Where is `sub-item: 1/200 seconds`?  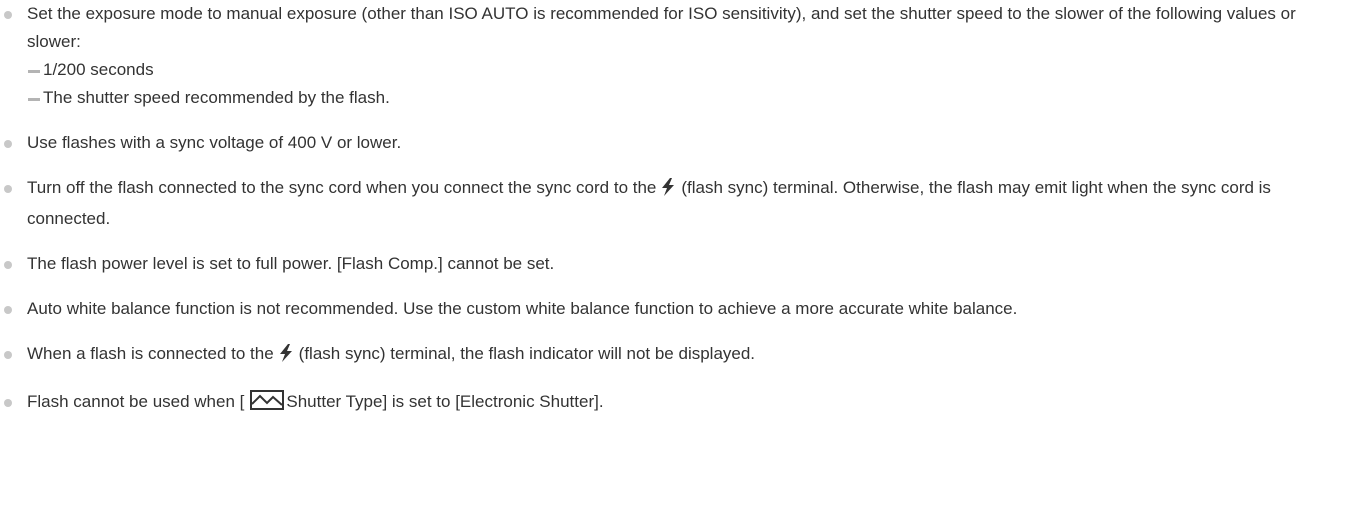
sub-item: 1/200 seconds is located at coordinates (672, 70).